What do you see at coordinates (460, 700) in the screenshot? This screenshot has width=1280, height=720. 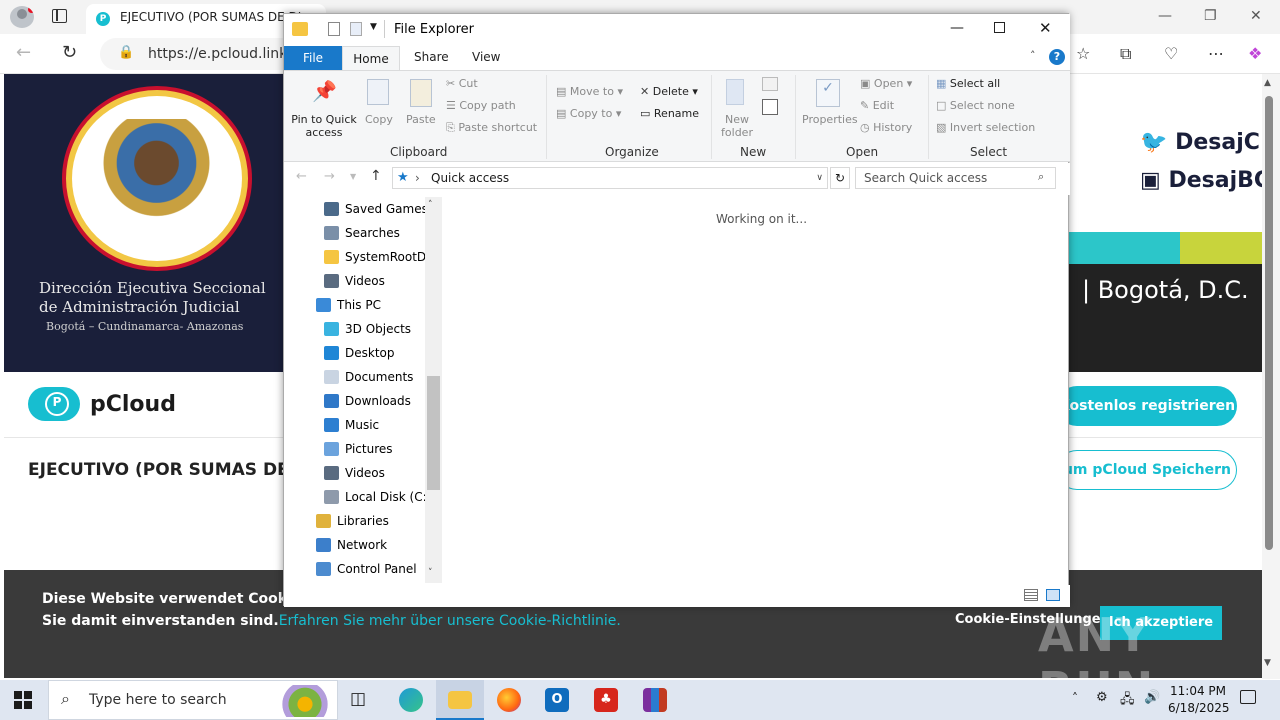 I see `file-explorer-taskbar-active` at bounding box center [460, 700].